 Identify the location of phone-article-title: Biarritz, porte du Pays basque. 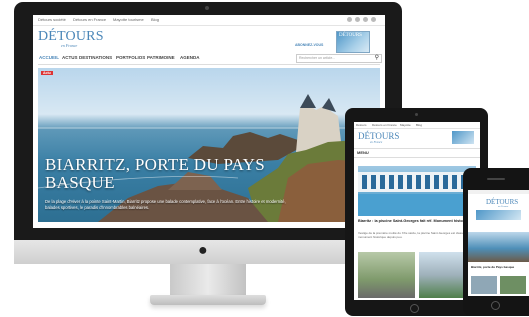
(499, 267).